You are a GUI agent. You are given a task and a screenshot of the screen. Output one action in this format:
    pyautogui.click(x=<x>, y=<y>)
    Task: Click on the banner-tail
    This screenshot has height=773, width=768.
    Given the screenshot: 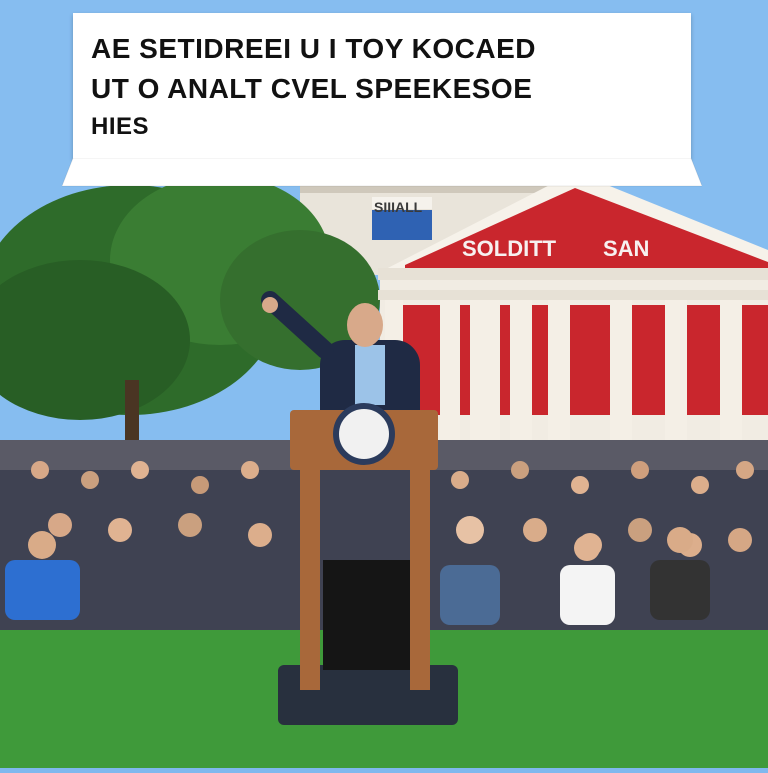 What is the action you would take?
    pyautogui.click(x=382, y=172)
    